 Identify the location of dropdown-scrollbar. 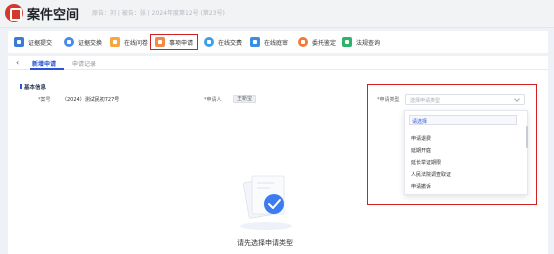
(527, 137).